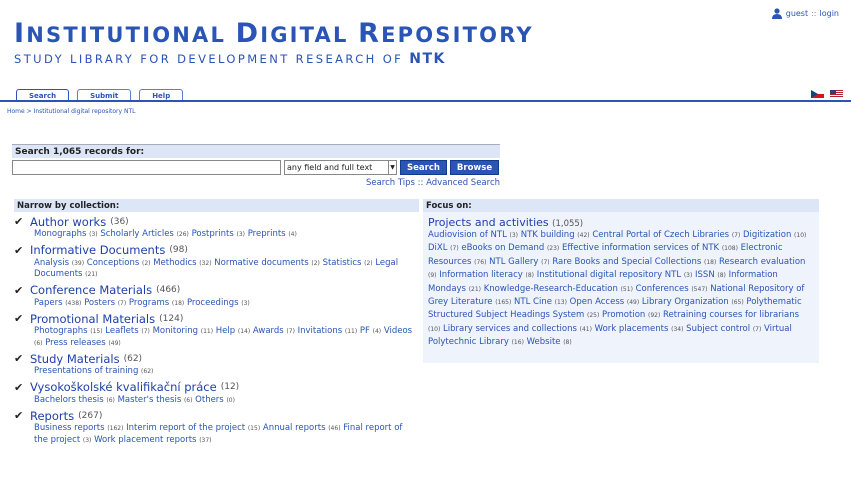 The width and height of the screenshot is (851, 490). I want to click on subcollection-link: Presentations of training (62), so click(93, 371).